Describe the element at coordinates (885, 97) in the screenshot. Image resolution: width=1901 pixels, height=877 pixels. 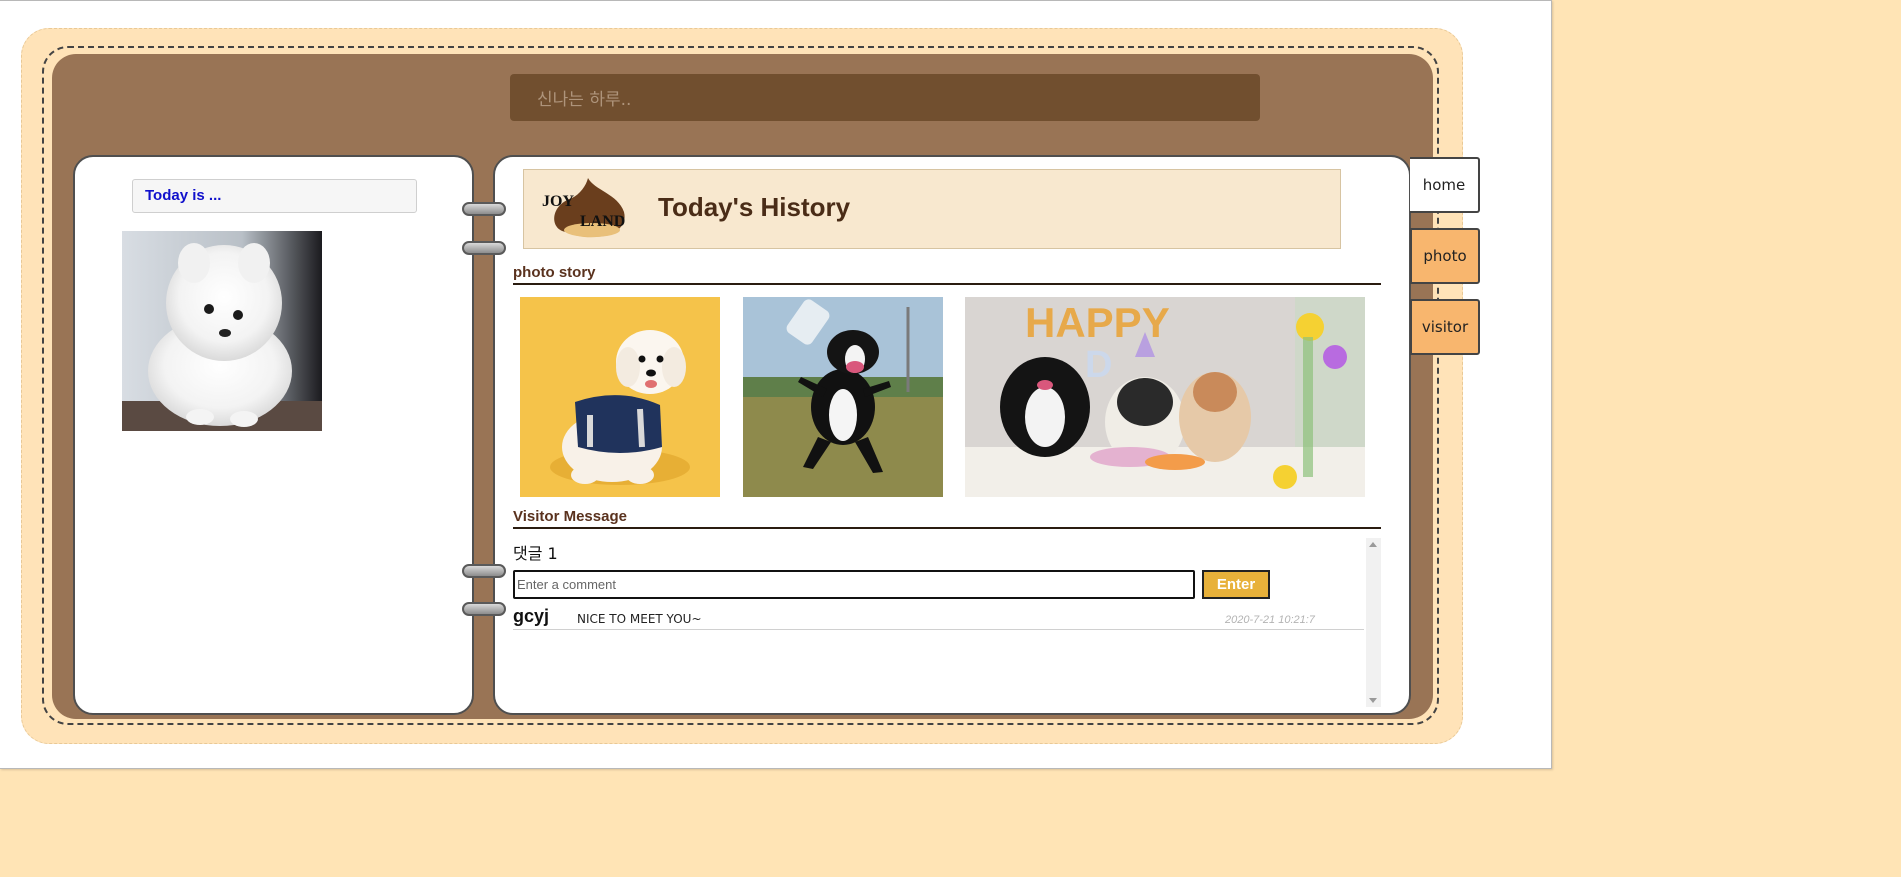
I see `site-title-bar: 신나는 하루..` at that location.